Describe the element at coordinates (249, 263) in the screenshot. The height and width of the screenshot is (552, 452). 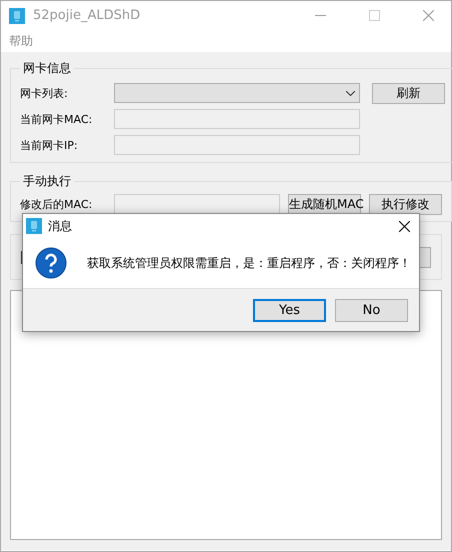
I see `dialog-message: 获取系统管理员权限需重启，是：重启程序，否：关闭程序！` at that location.